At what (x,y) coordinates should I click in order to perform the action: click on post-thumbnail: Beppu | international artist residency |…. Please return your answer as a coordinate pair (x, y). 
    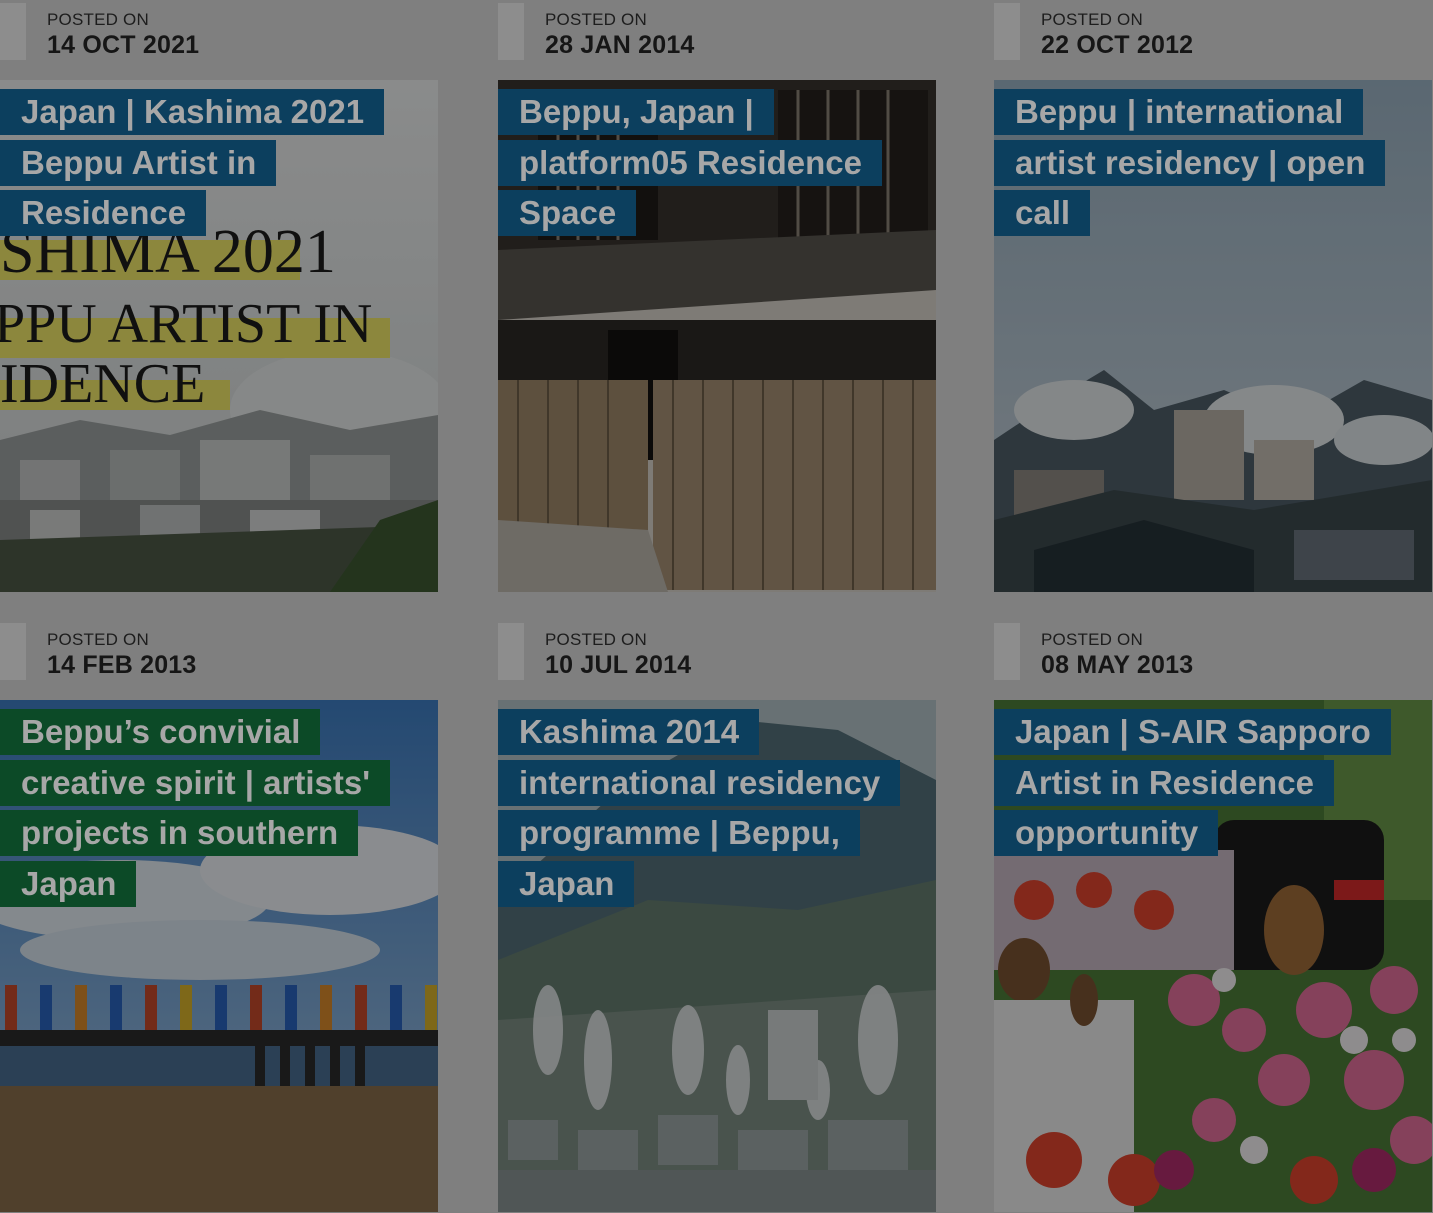
    Looking at the image, I should click on (1213, 336).